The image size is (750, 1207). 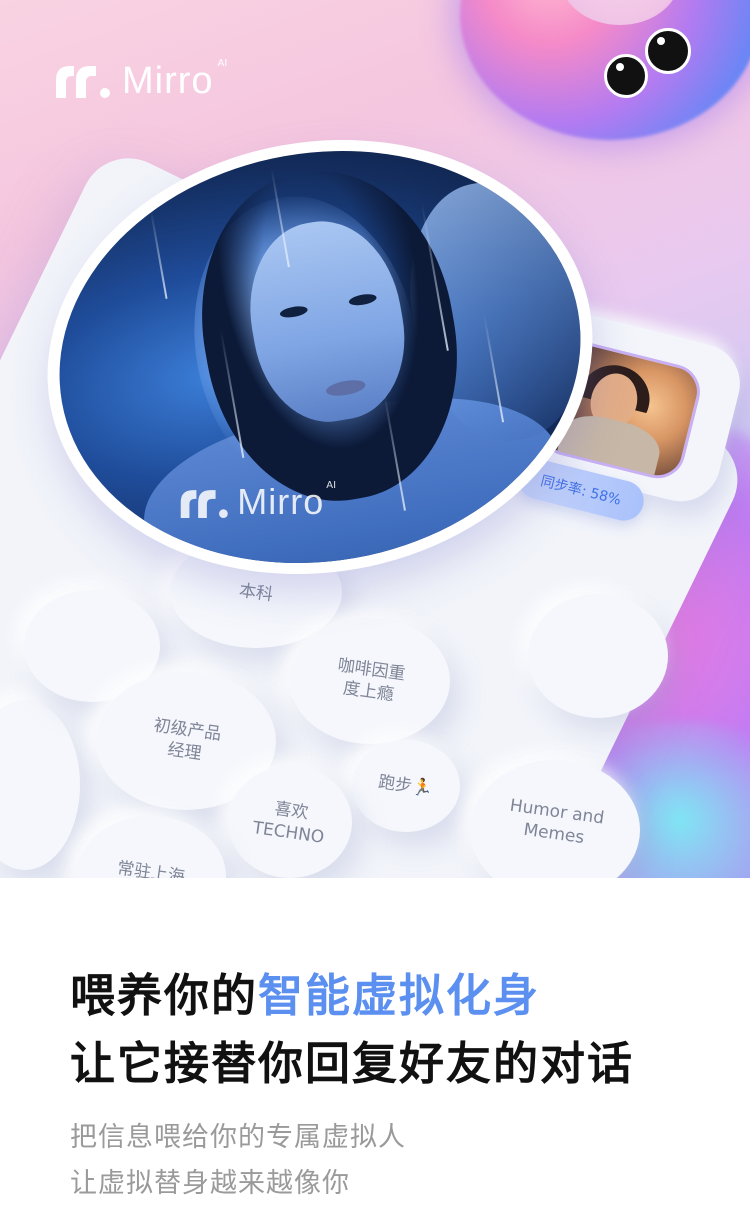 I want to click on tag-bubble-run: 跑步🏃, so click(x=406, y=786).